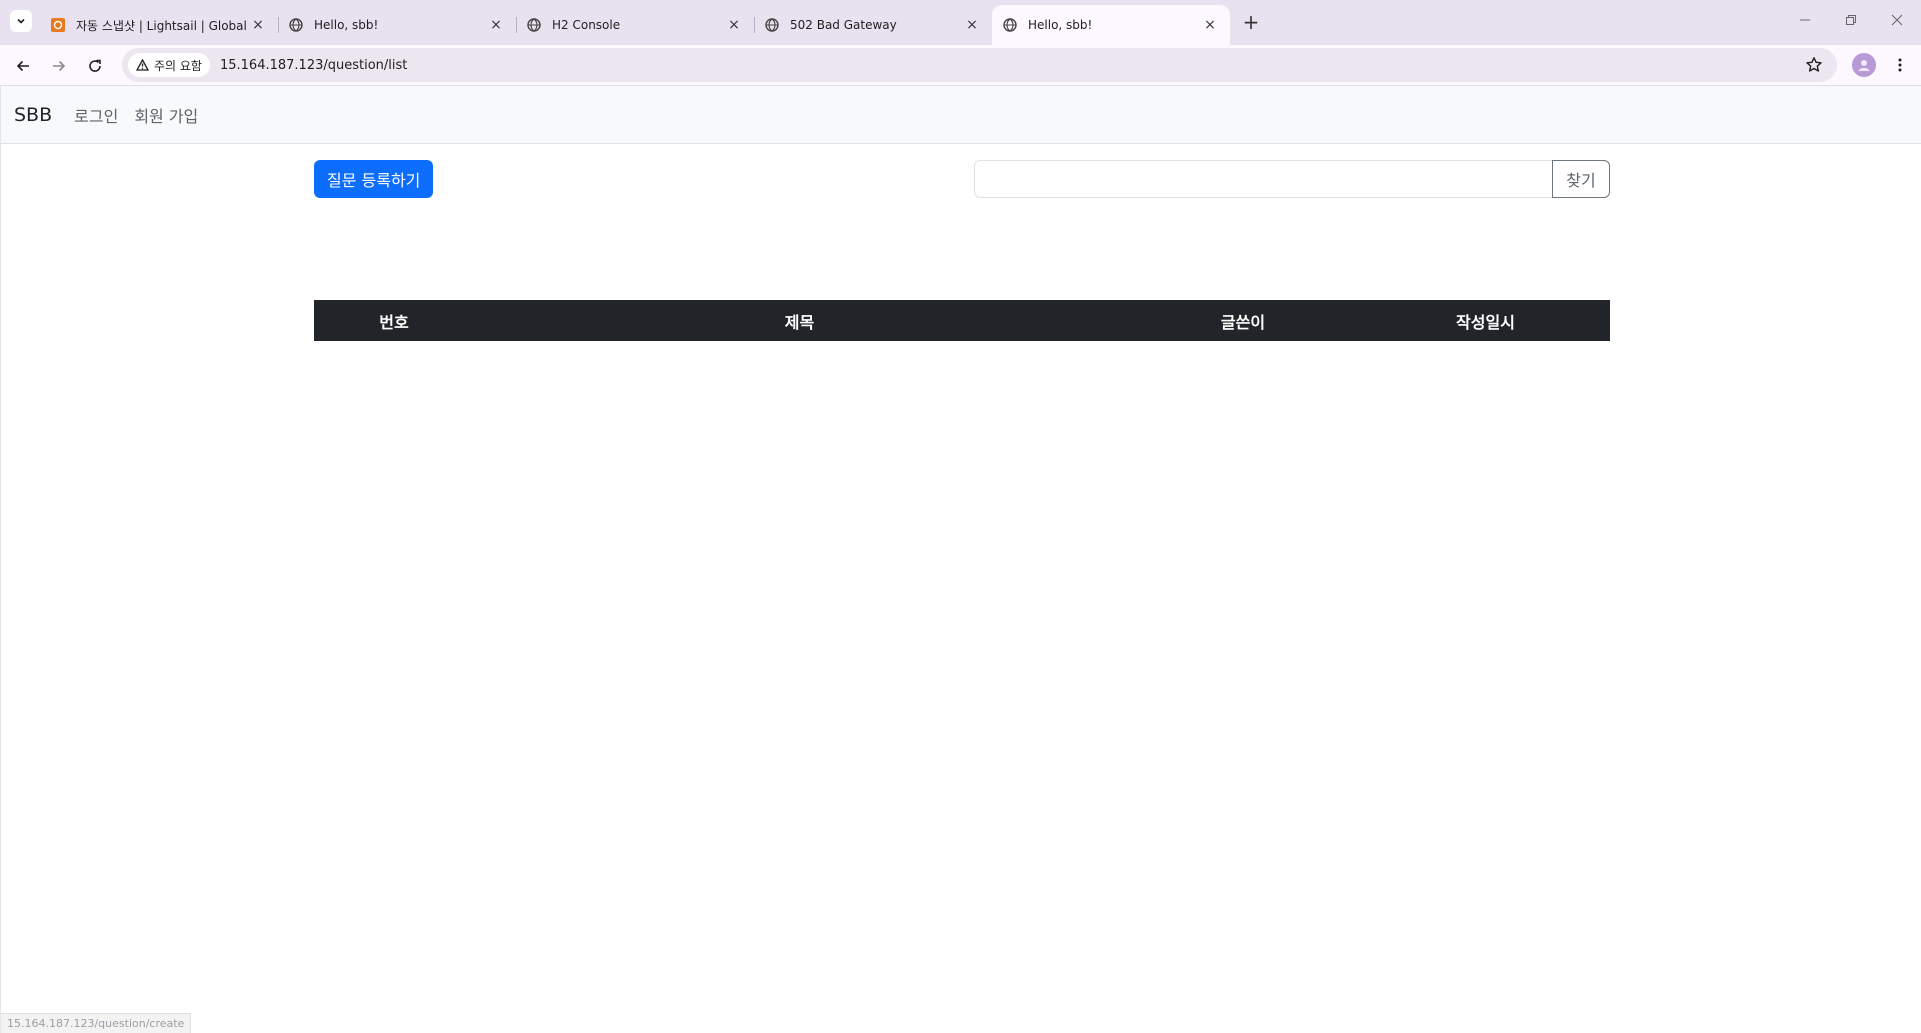  What do you see at coordinates (1581, 179) in the screenshot?
I see `search-button: 찾기` at bounding box center [1581, 179].